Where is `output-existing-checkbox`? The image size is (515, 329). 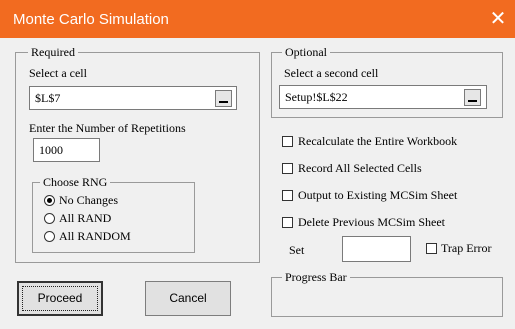 output-existing-checkbox is located at coordinates (287, 195).